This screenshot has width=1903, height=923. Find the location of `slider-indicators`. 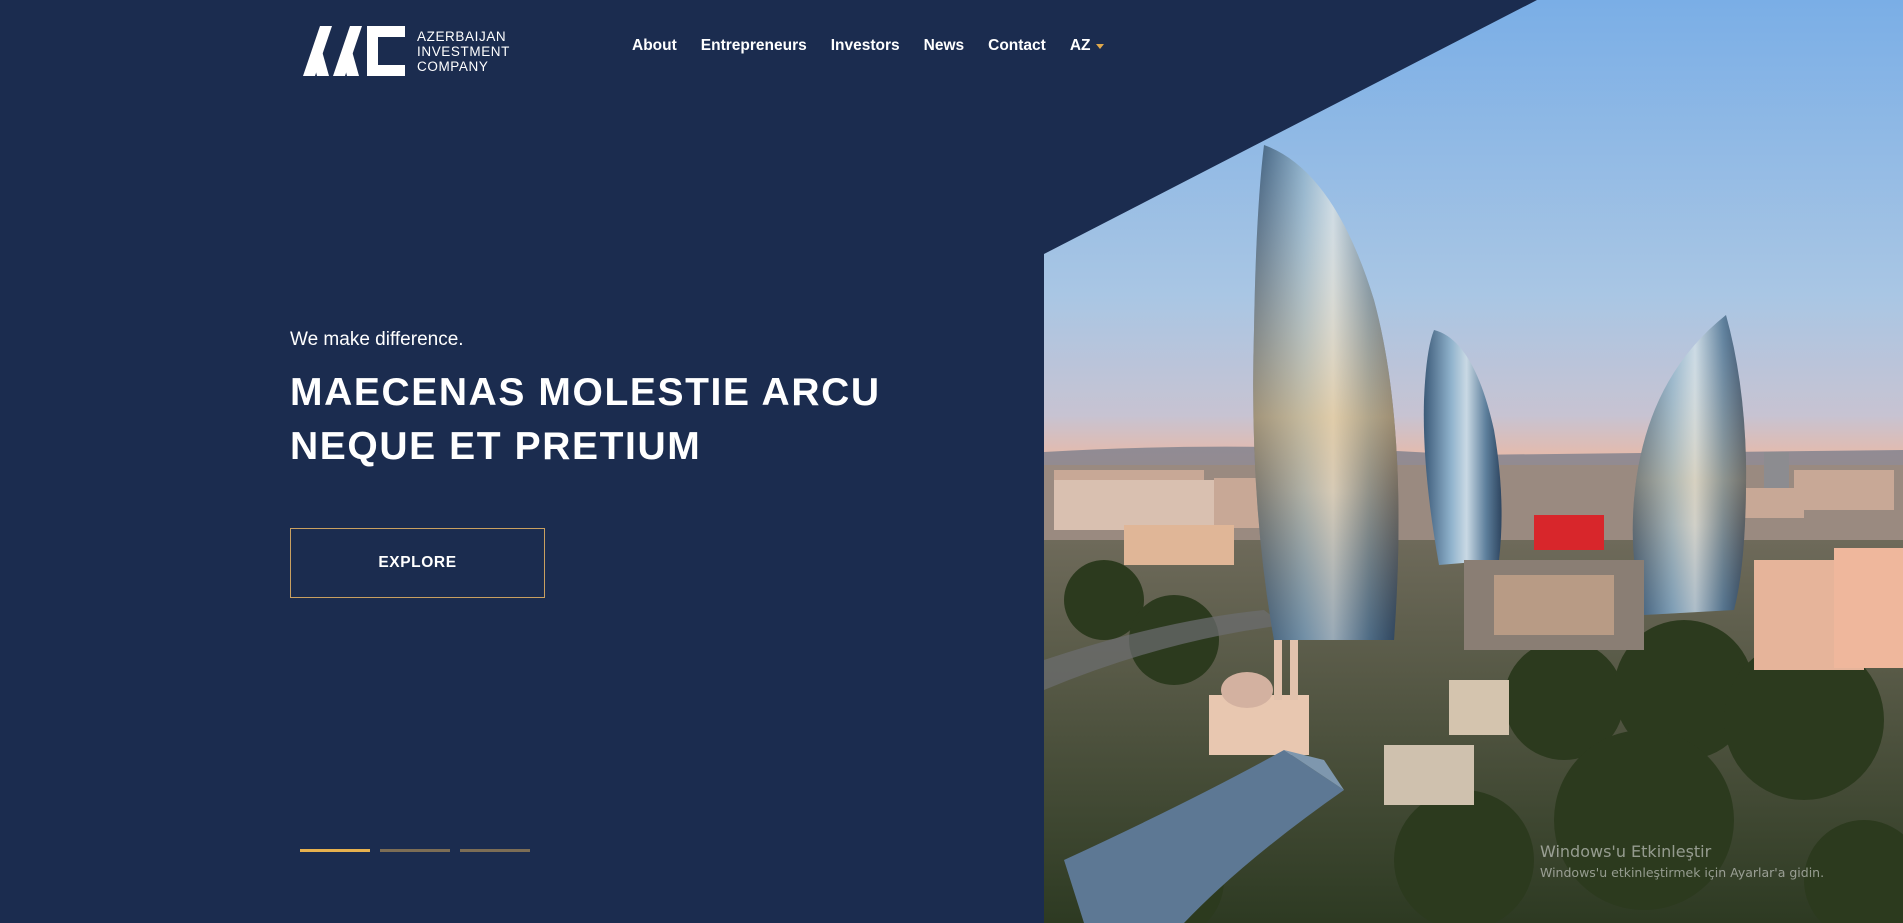

slider-indicators is located at coordinates (420, 850).